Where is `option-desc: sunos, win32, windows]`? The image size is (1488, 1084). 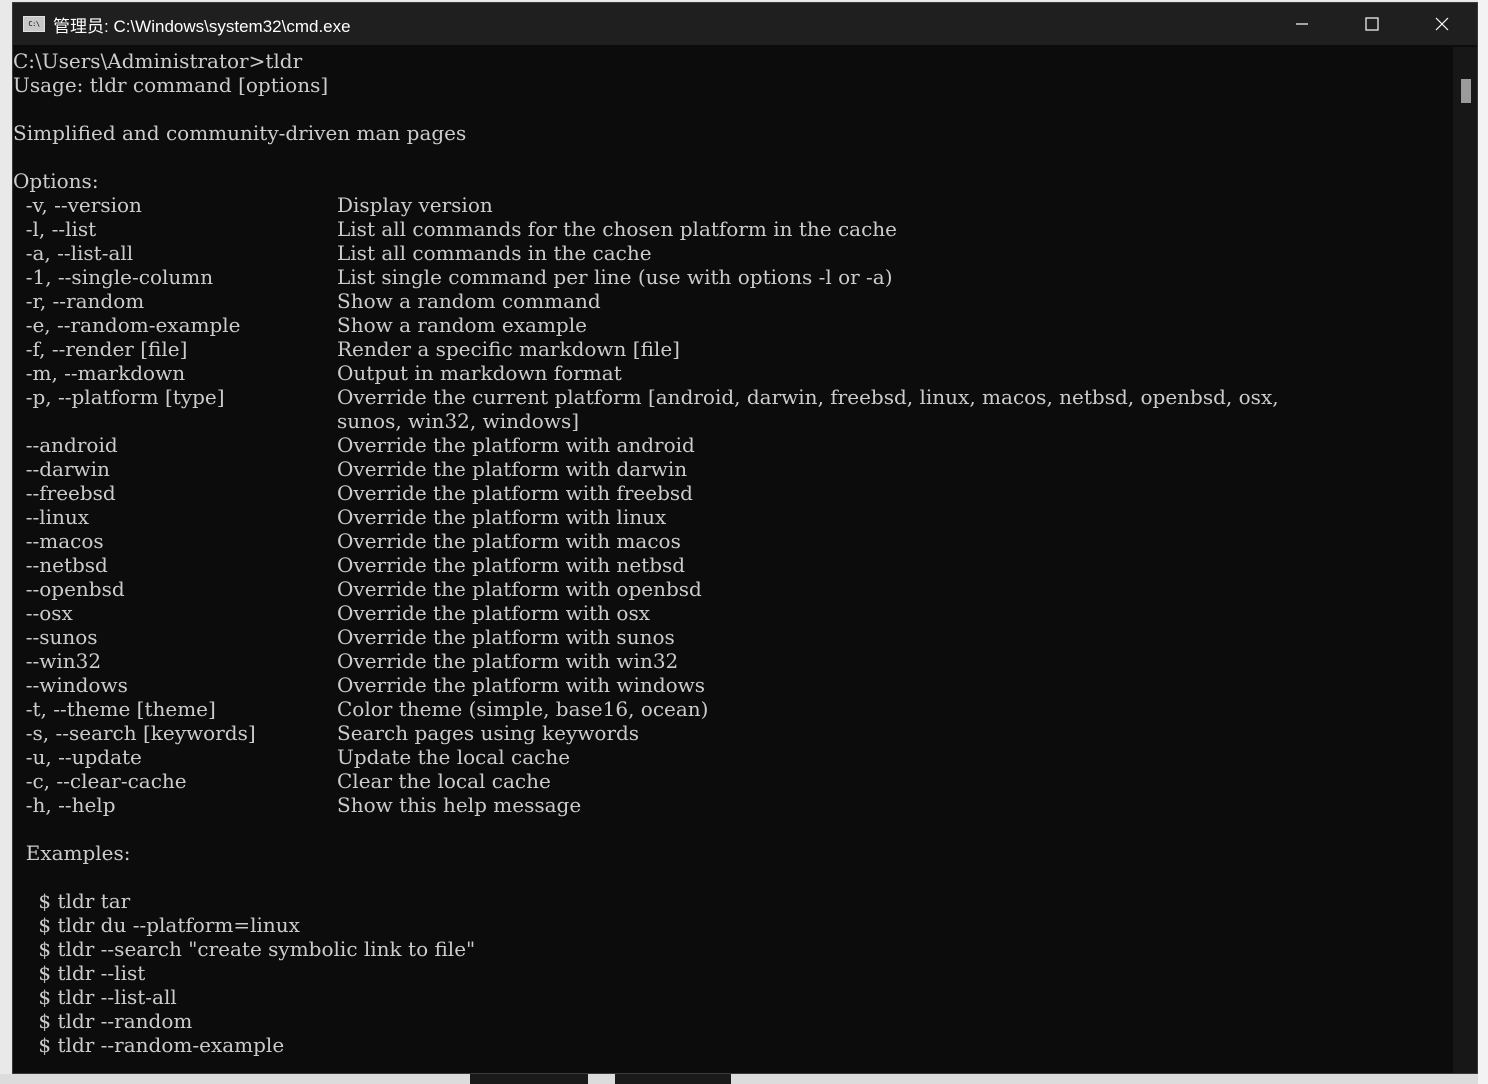
option-desc: sunos, win32, windows] is located at coordinates (458, 421).